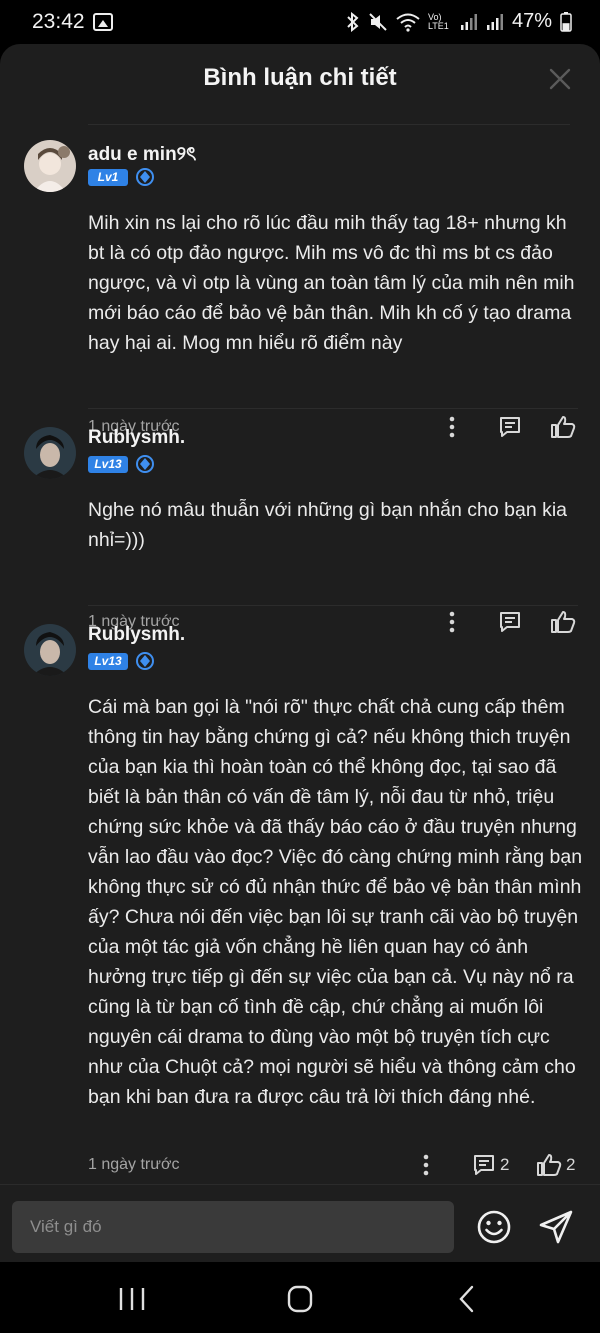 Image resolution: width=600 pixels, height=1333 pixels. What do you see at coordinates (531, 21) in the screenshot?
I see `battery-percent: 47%` at bounding box center [531, 21].